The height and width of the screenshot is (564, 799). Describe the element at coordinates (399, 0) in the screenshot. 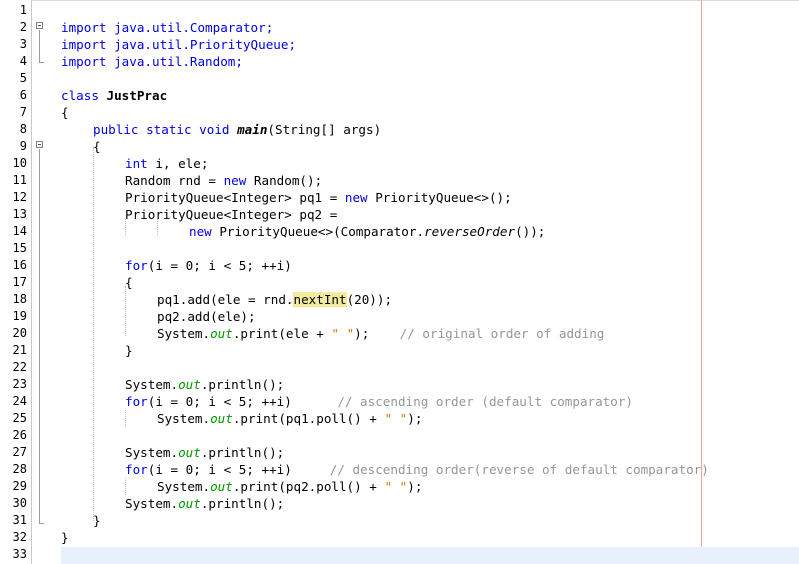

I see `editor-top-border` at that location.